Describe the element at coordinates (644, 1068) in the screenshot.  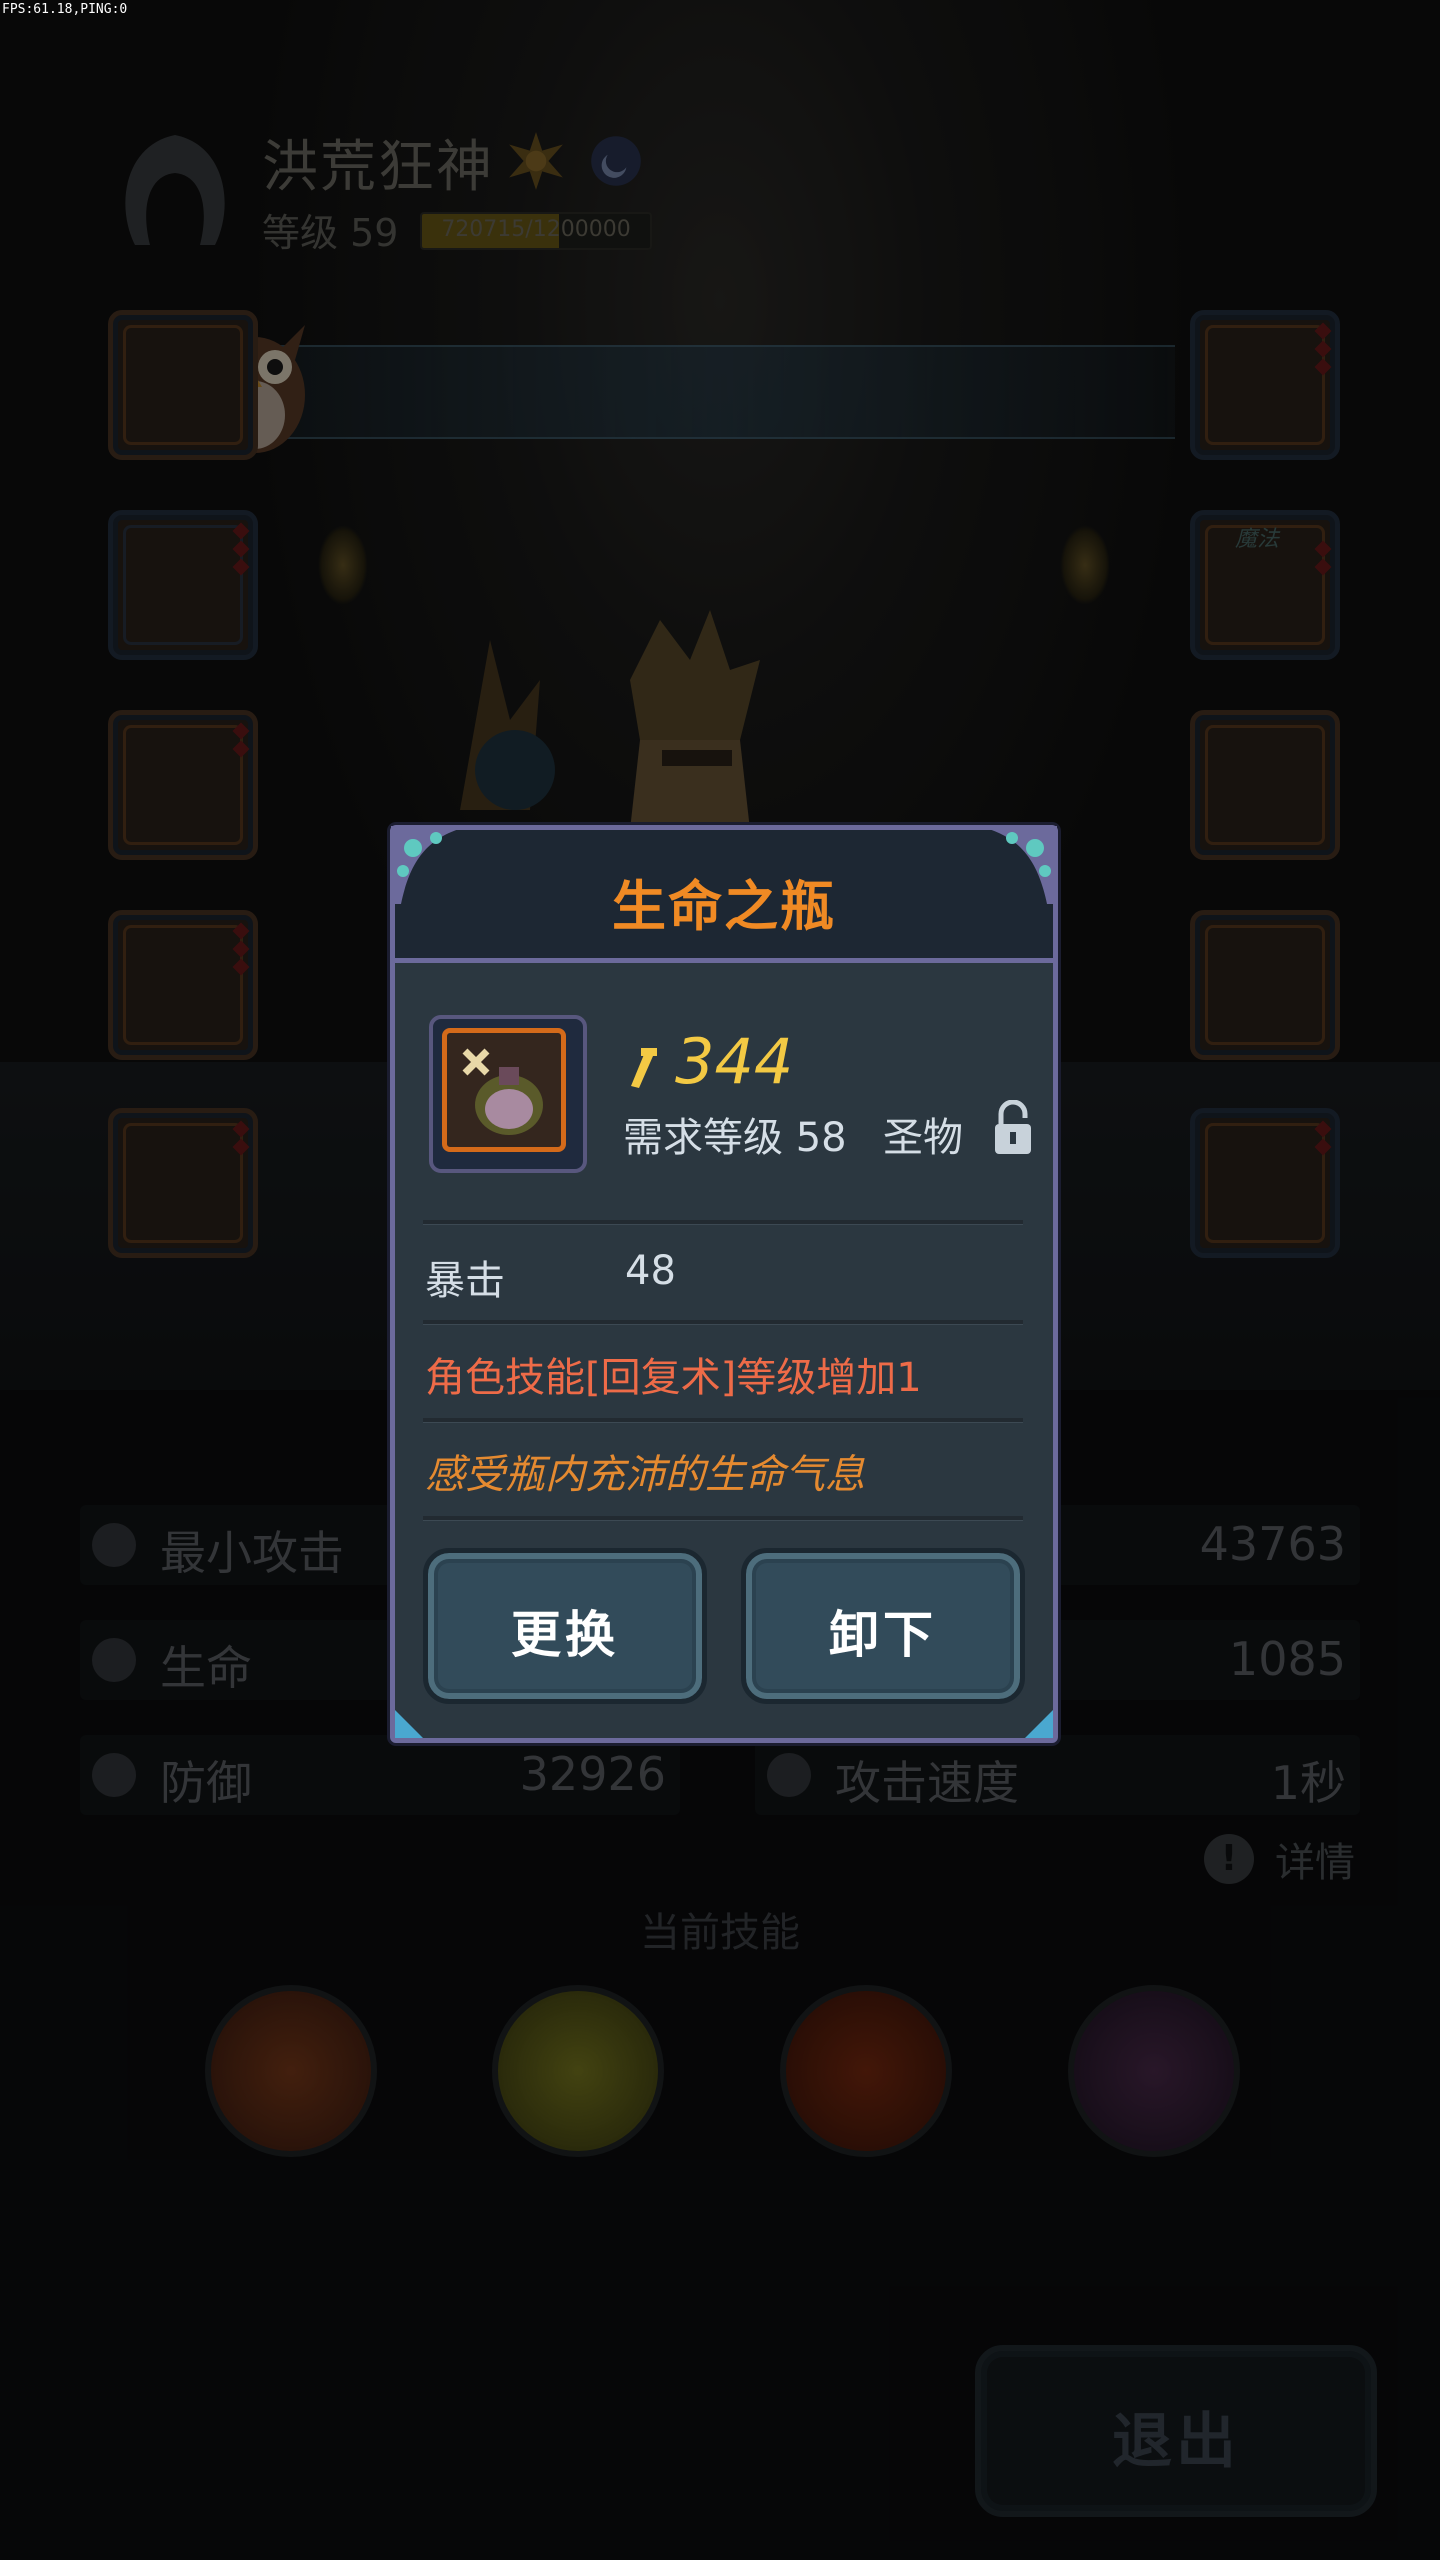
I see `power-icon` at that location.